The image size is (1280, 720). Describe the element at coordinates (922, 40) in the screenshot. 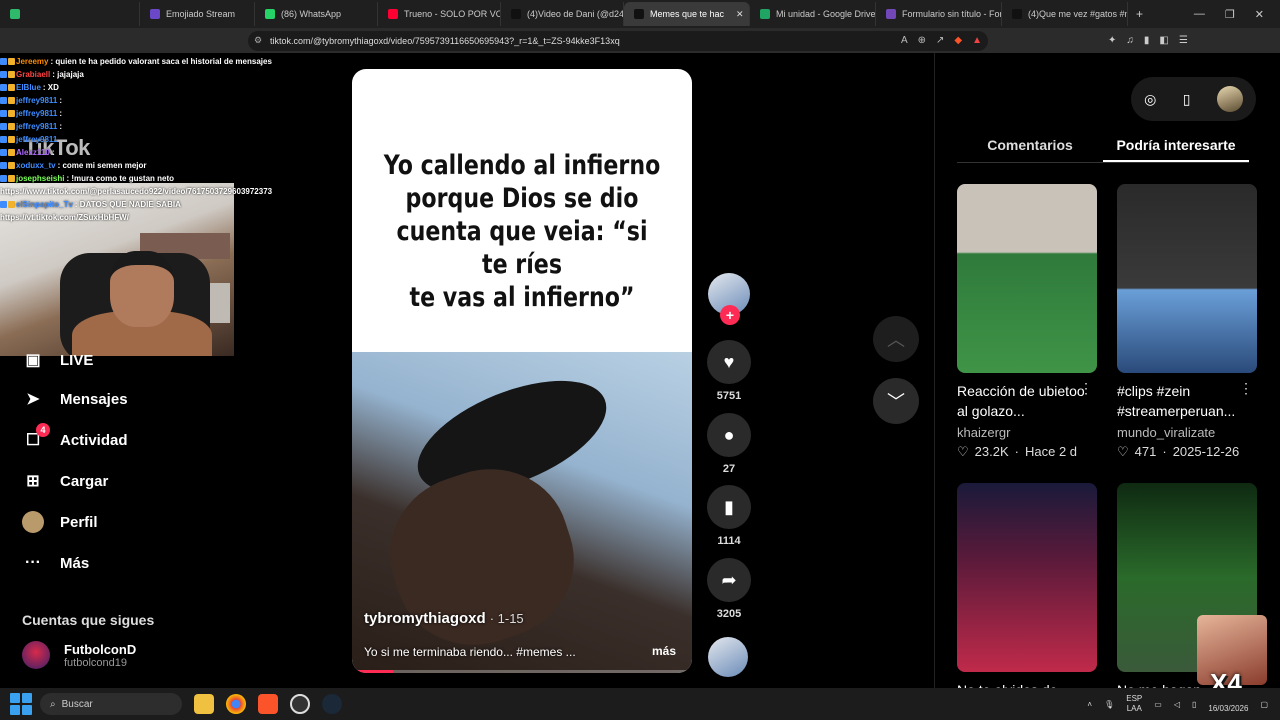

I see `zoom-icon: ⊕` at that location.